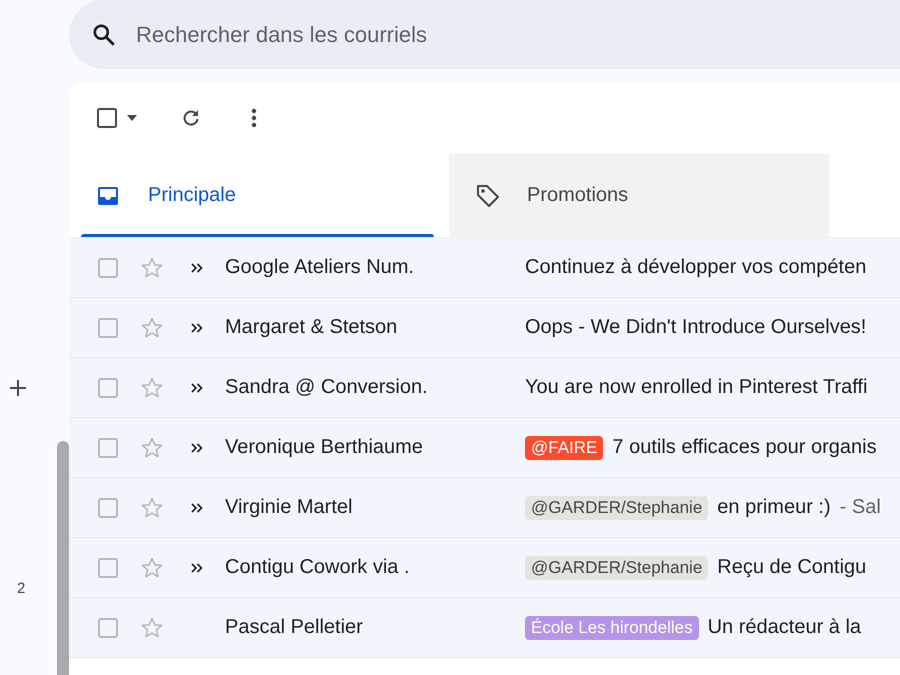  What do you see at coordinates (324, 447) in the screenshot?
I see `sender-name: Veronique Berthiaume` at bounding box center [324, 447].